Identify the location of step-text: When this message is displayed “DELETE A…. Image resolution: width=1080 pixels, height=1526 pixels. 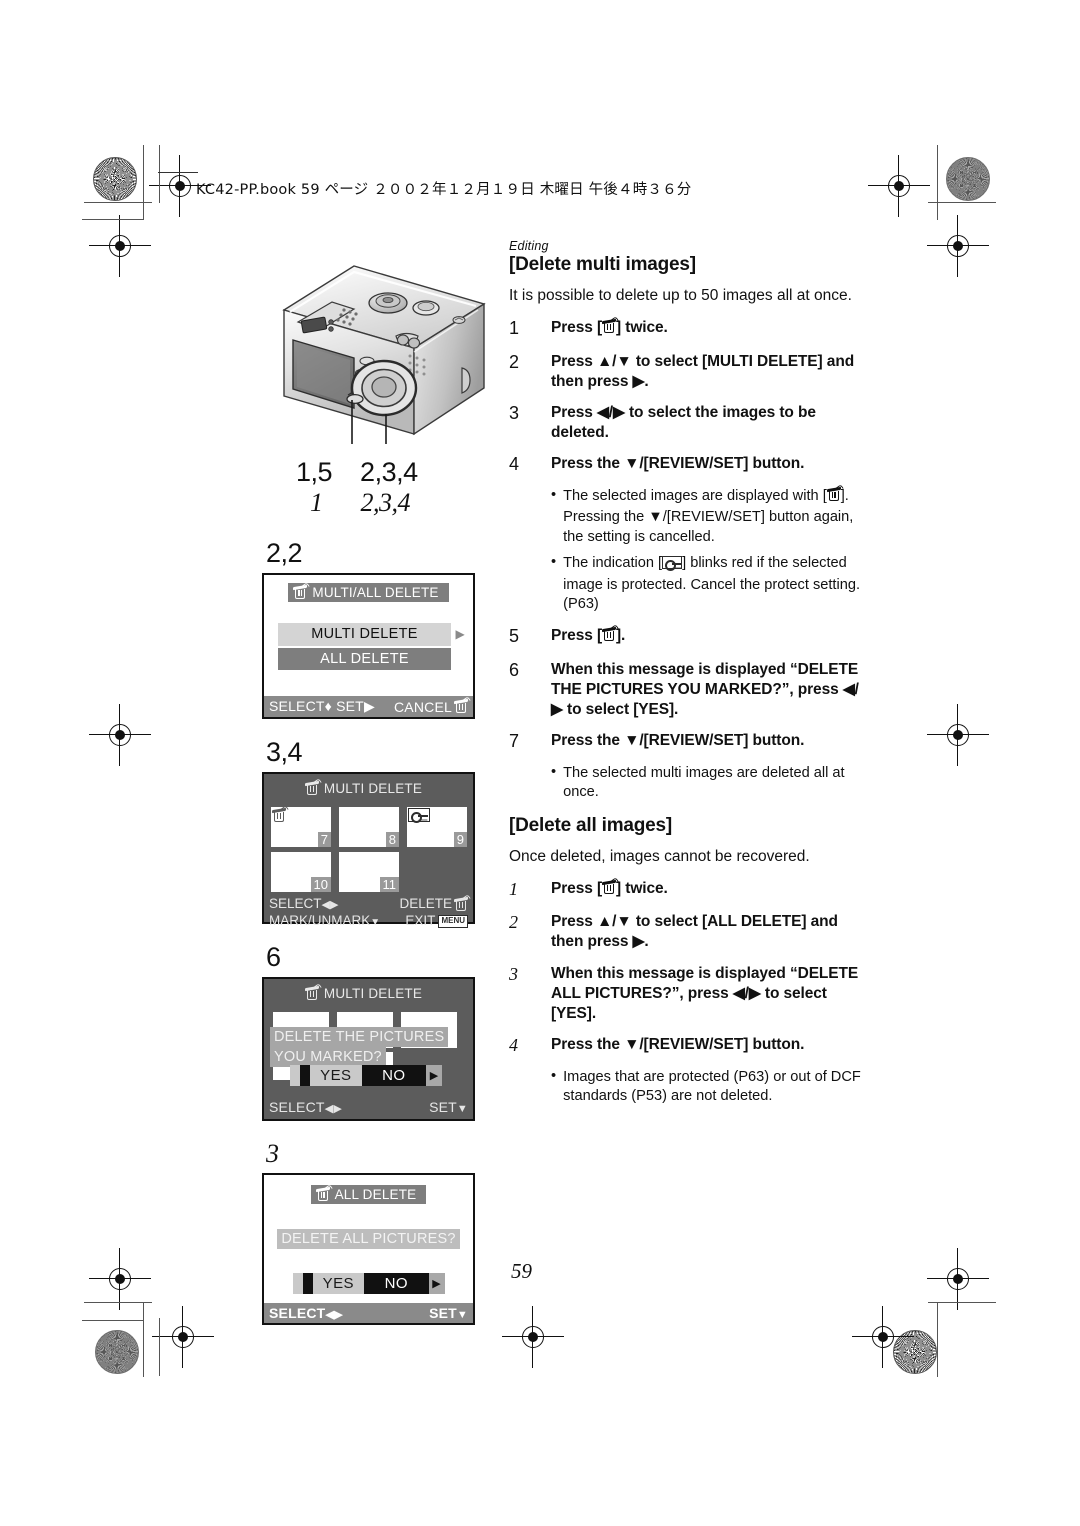
(705, 993).